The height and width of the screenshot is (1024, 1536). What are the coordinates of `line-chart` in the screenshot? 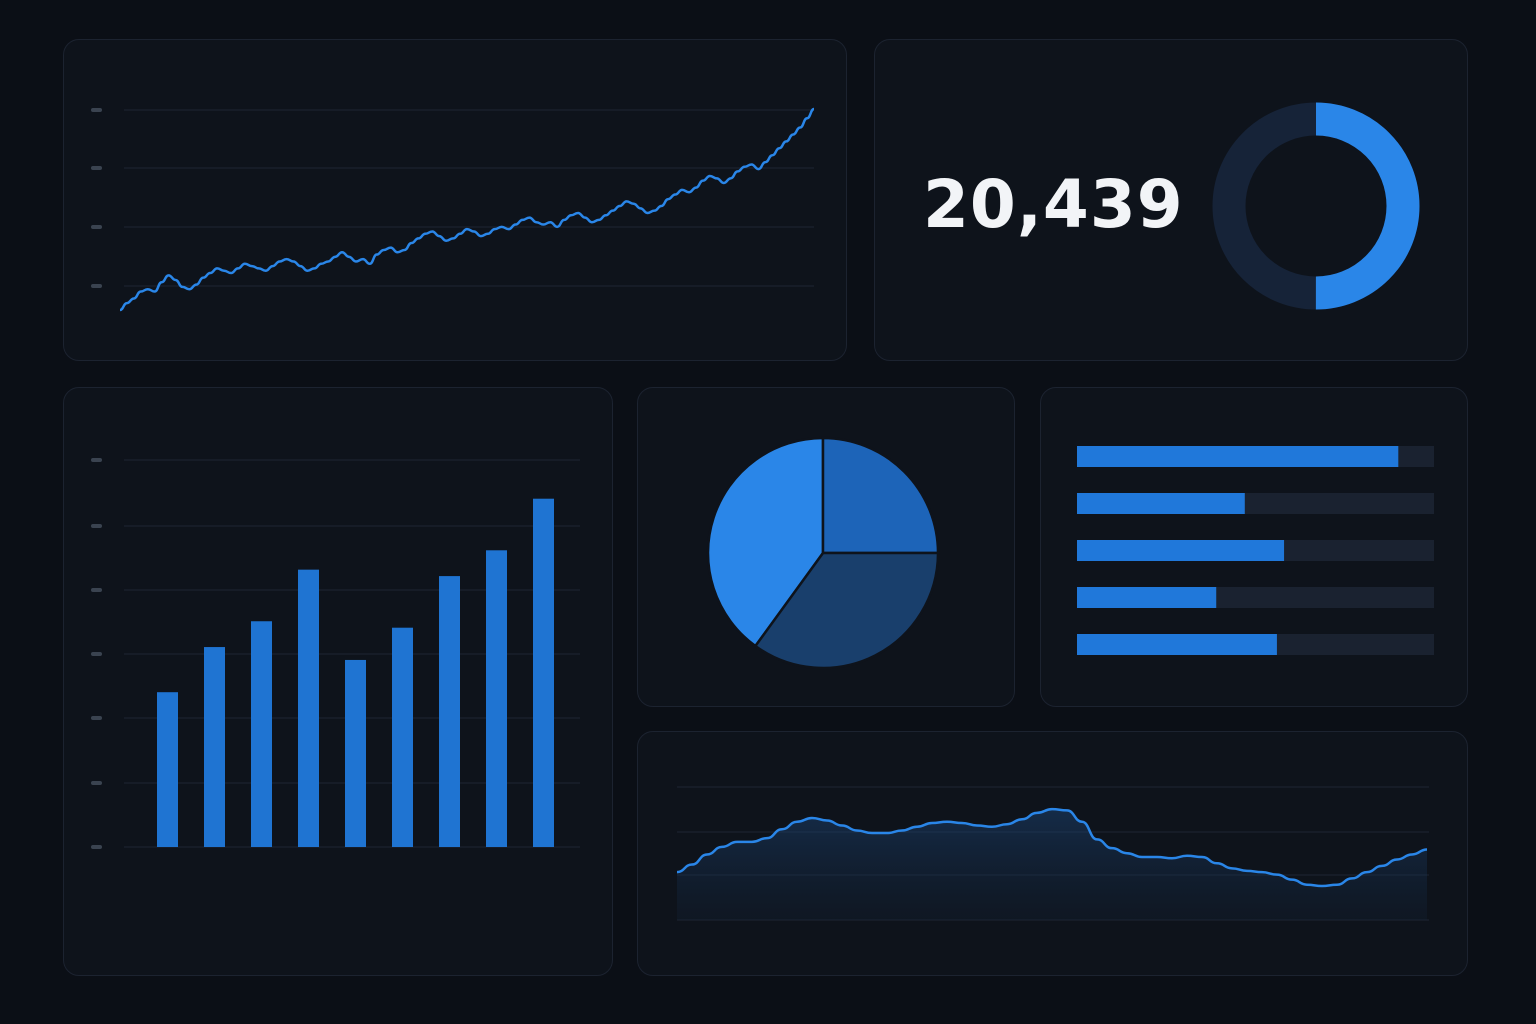 It's located at (453, 209).